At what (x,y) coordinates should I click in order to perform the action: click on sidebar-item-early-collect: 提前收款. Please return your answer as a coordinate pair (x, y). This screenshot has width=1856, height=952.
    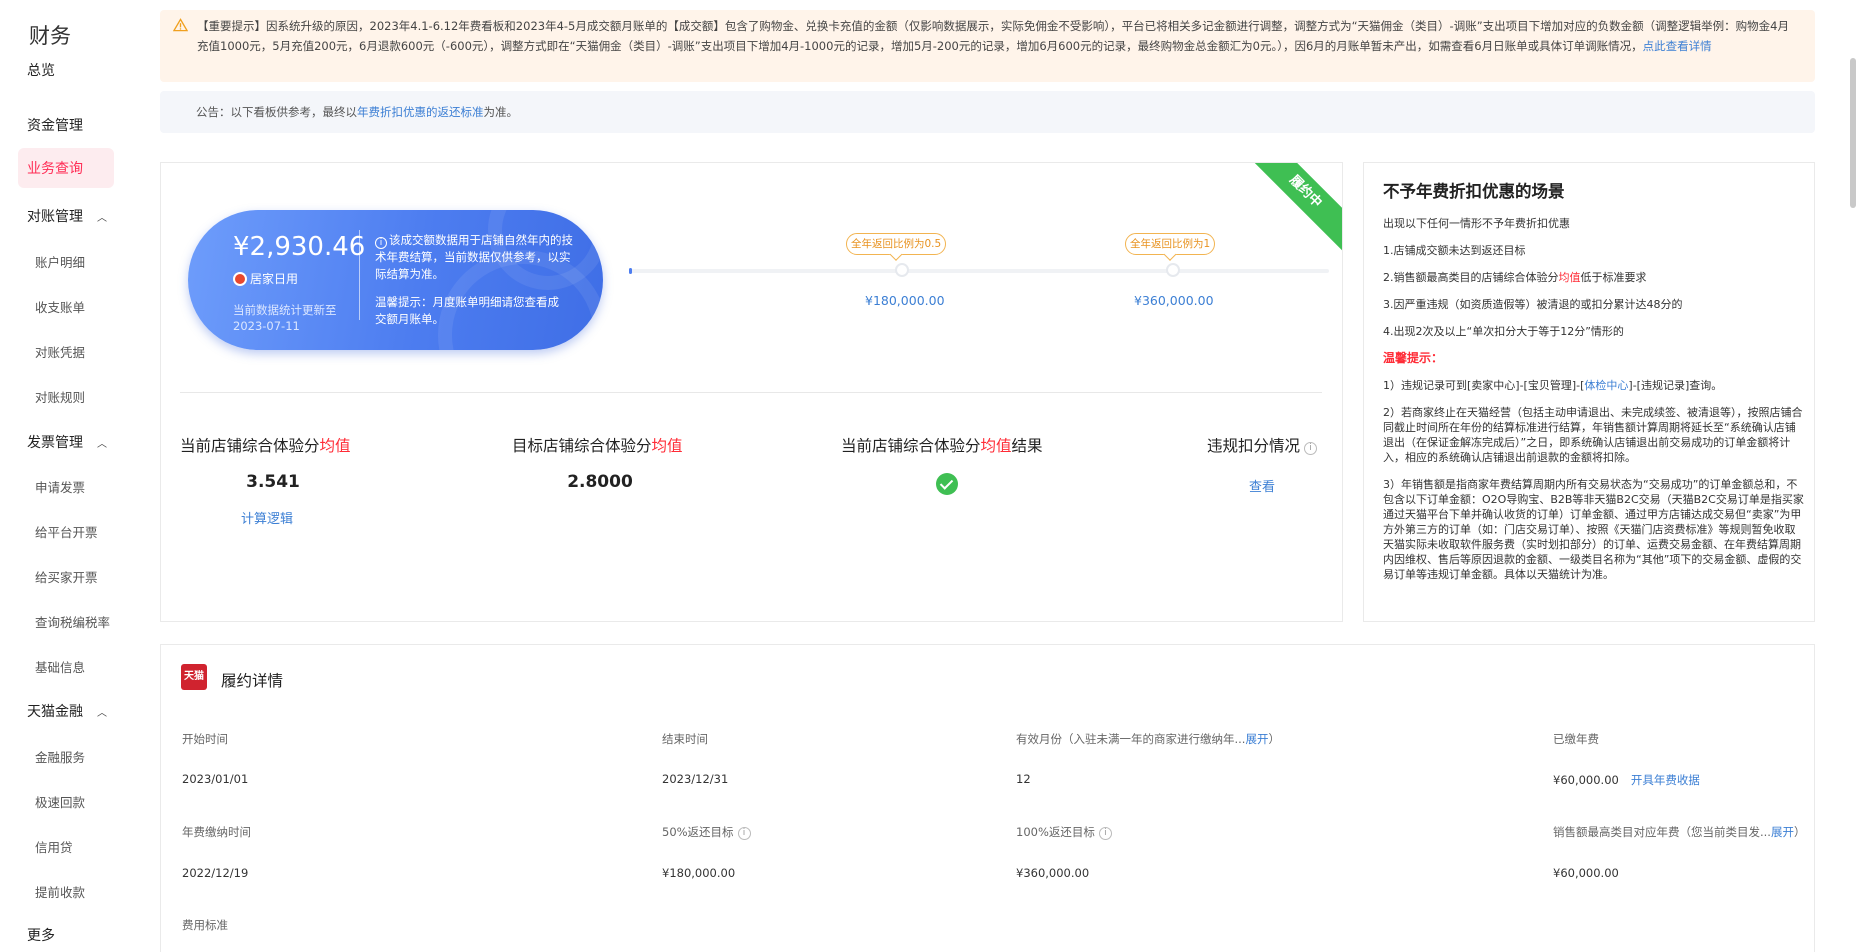
    Looking at the image, I should click on (60, 891).